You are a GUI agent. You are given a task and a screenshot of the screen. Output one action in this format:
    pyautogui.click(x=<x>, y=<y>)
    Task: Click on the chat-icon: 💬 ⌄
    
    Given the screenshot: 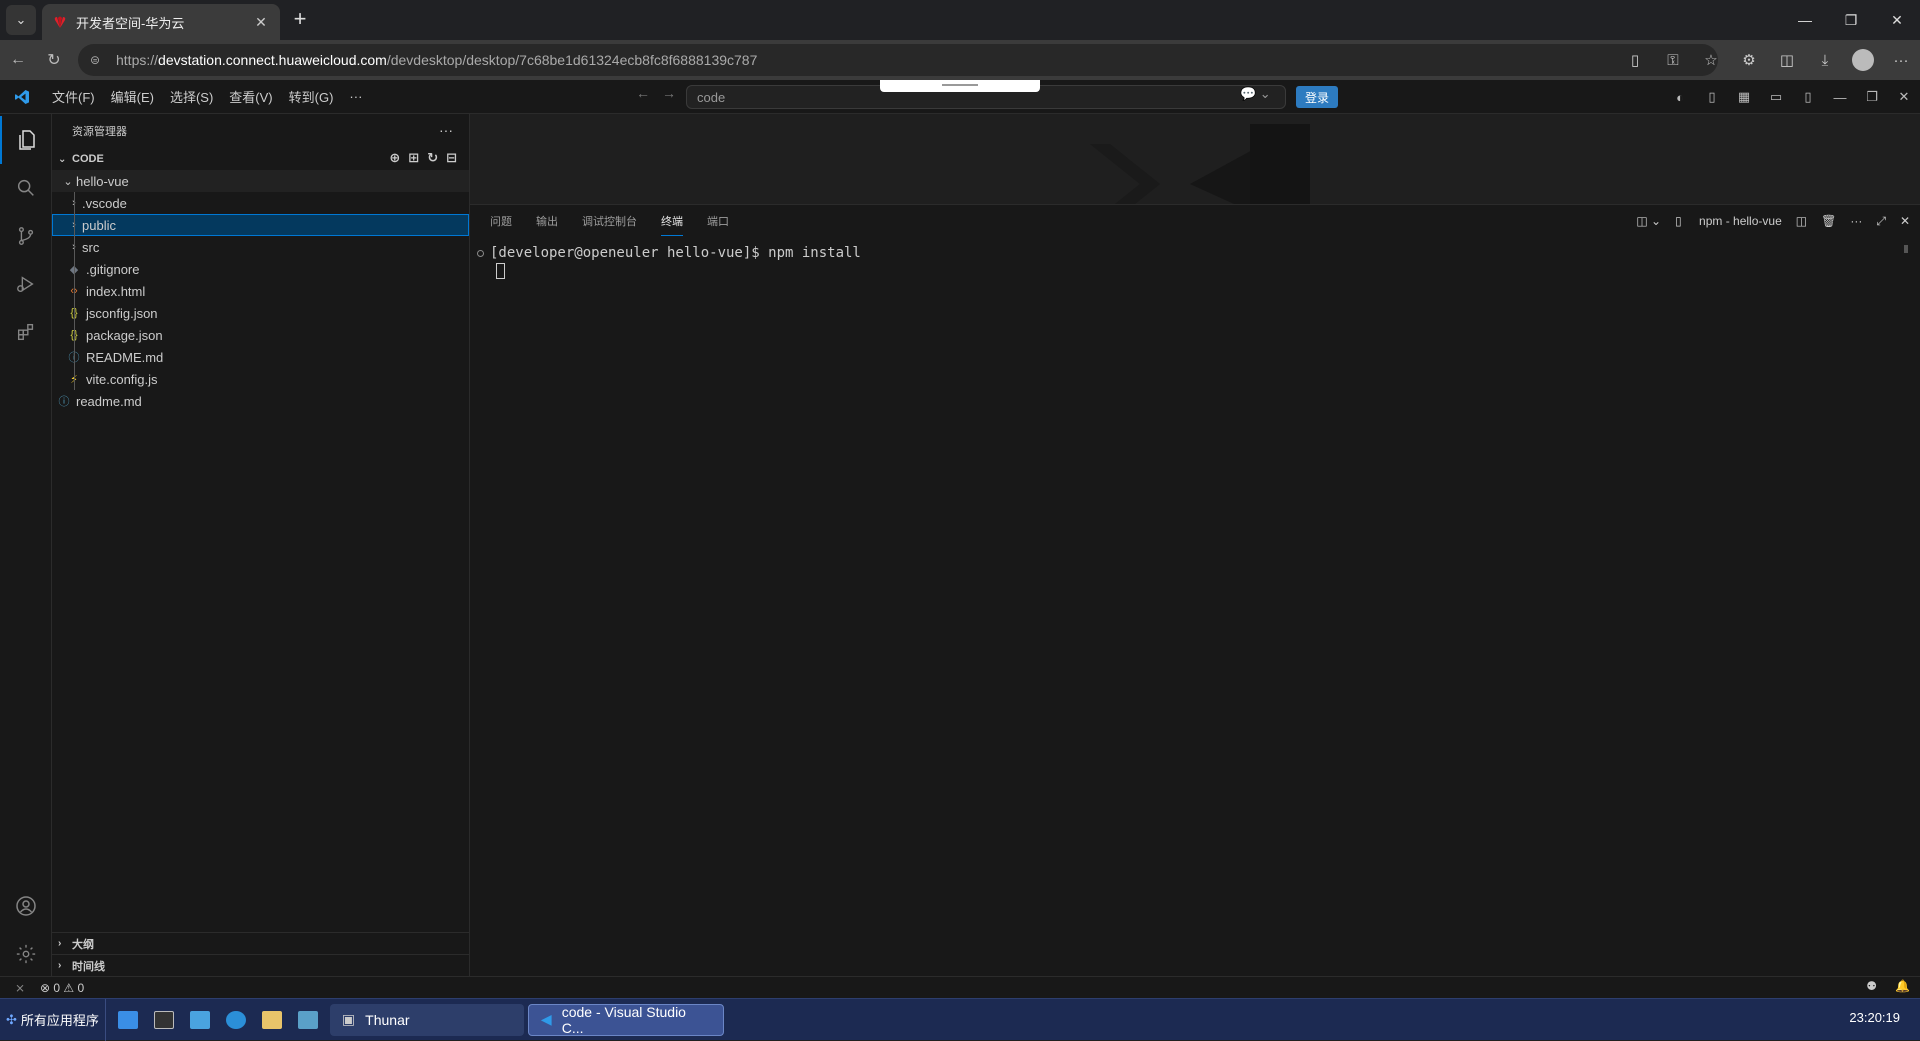 What is the action you would take?
    pyautogui.click(x=1255, y=94)
    